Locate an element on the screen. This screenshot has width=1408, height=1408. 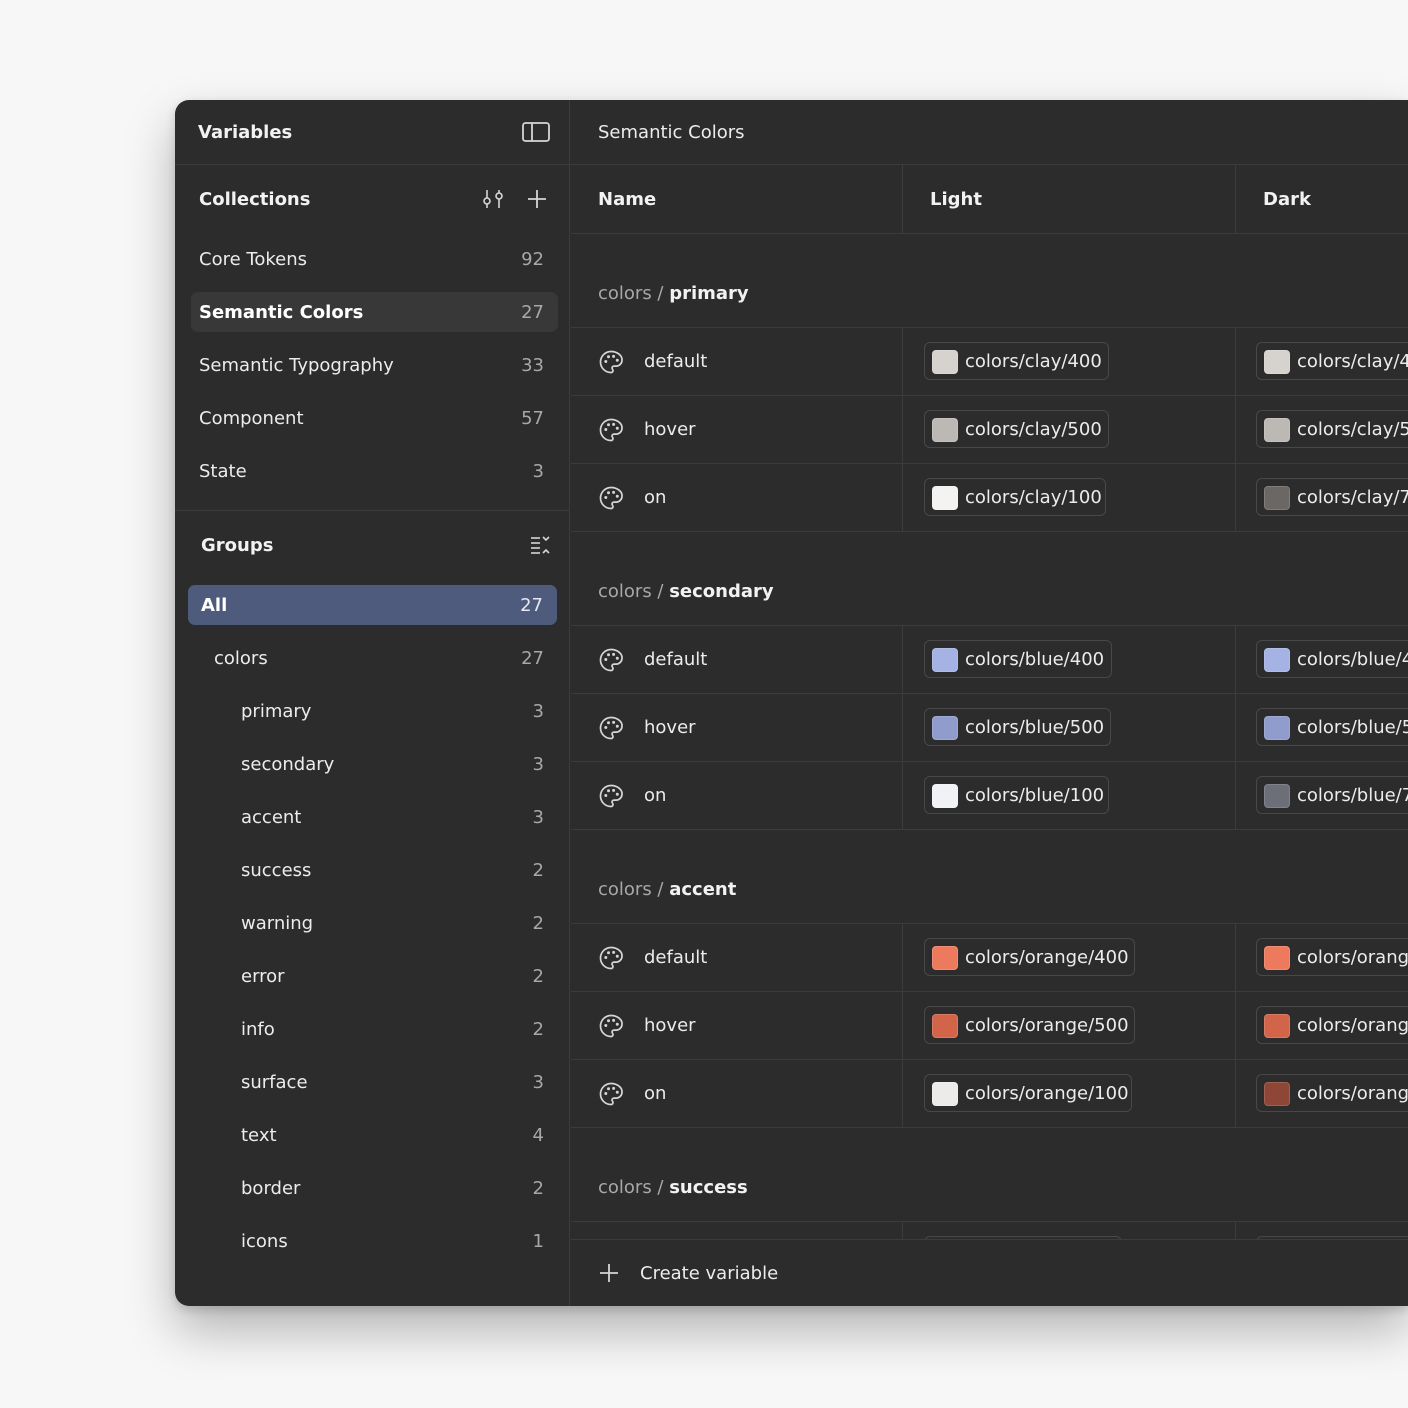
group-item-error: error 2 is located at coordinates (374, 976).